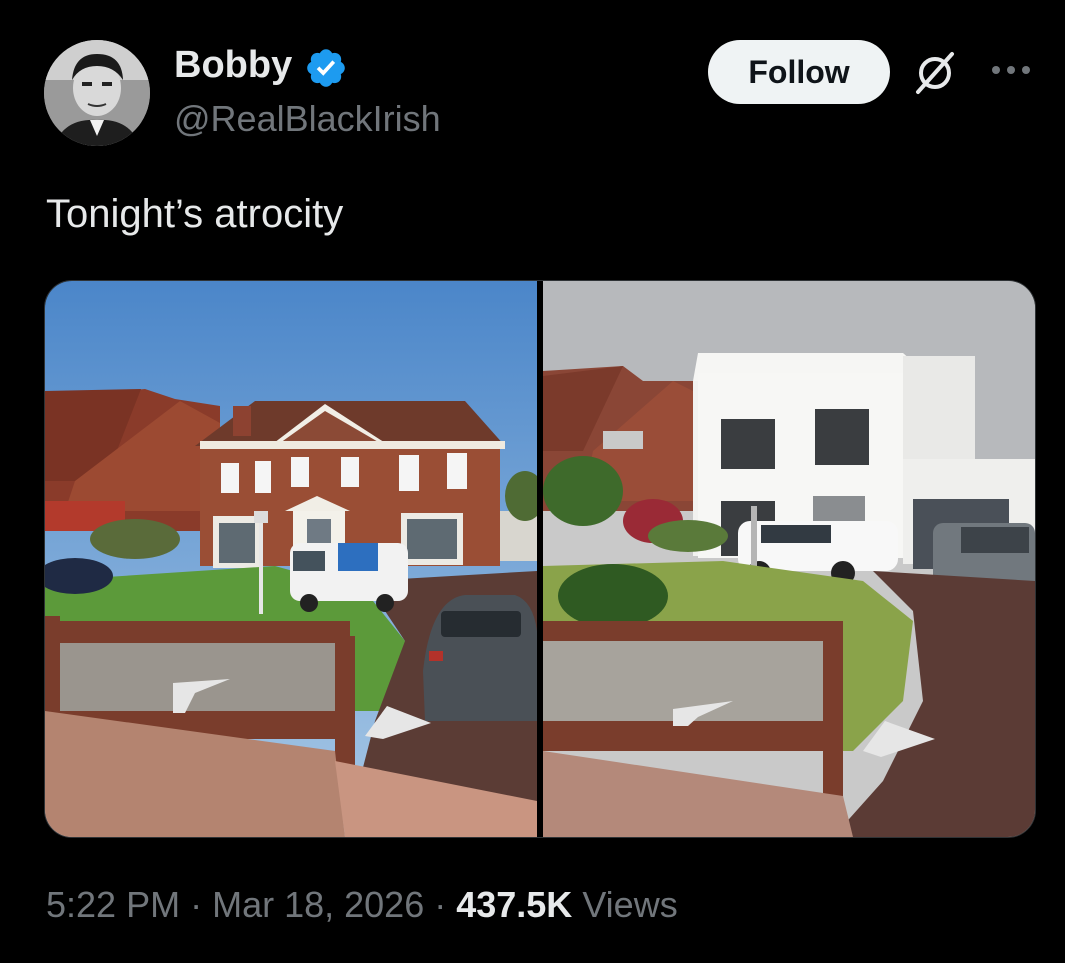  I want to click on avatar-image, so click(97, 93).